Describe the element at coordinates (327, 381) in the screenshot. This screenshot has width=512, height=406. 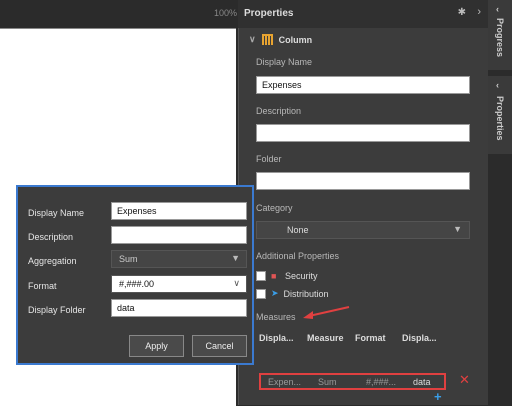
I see `measure-cell: Sum` at that location.